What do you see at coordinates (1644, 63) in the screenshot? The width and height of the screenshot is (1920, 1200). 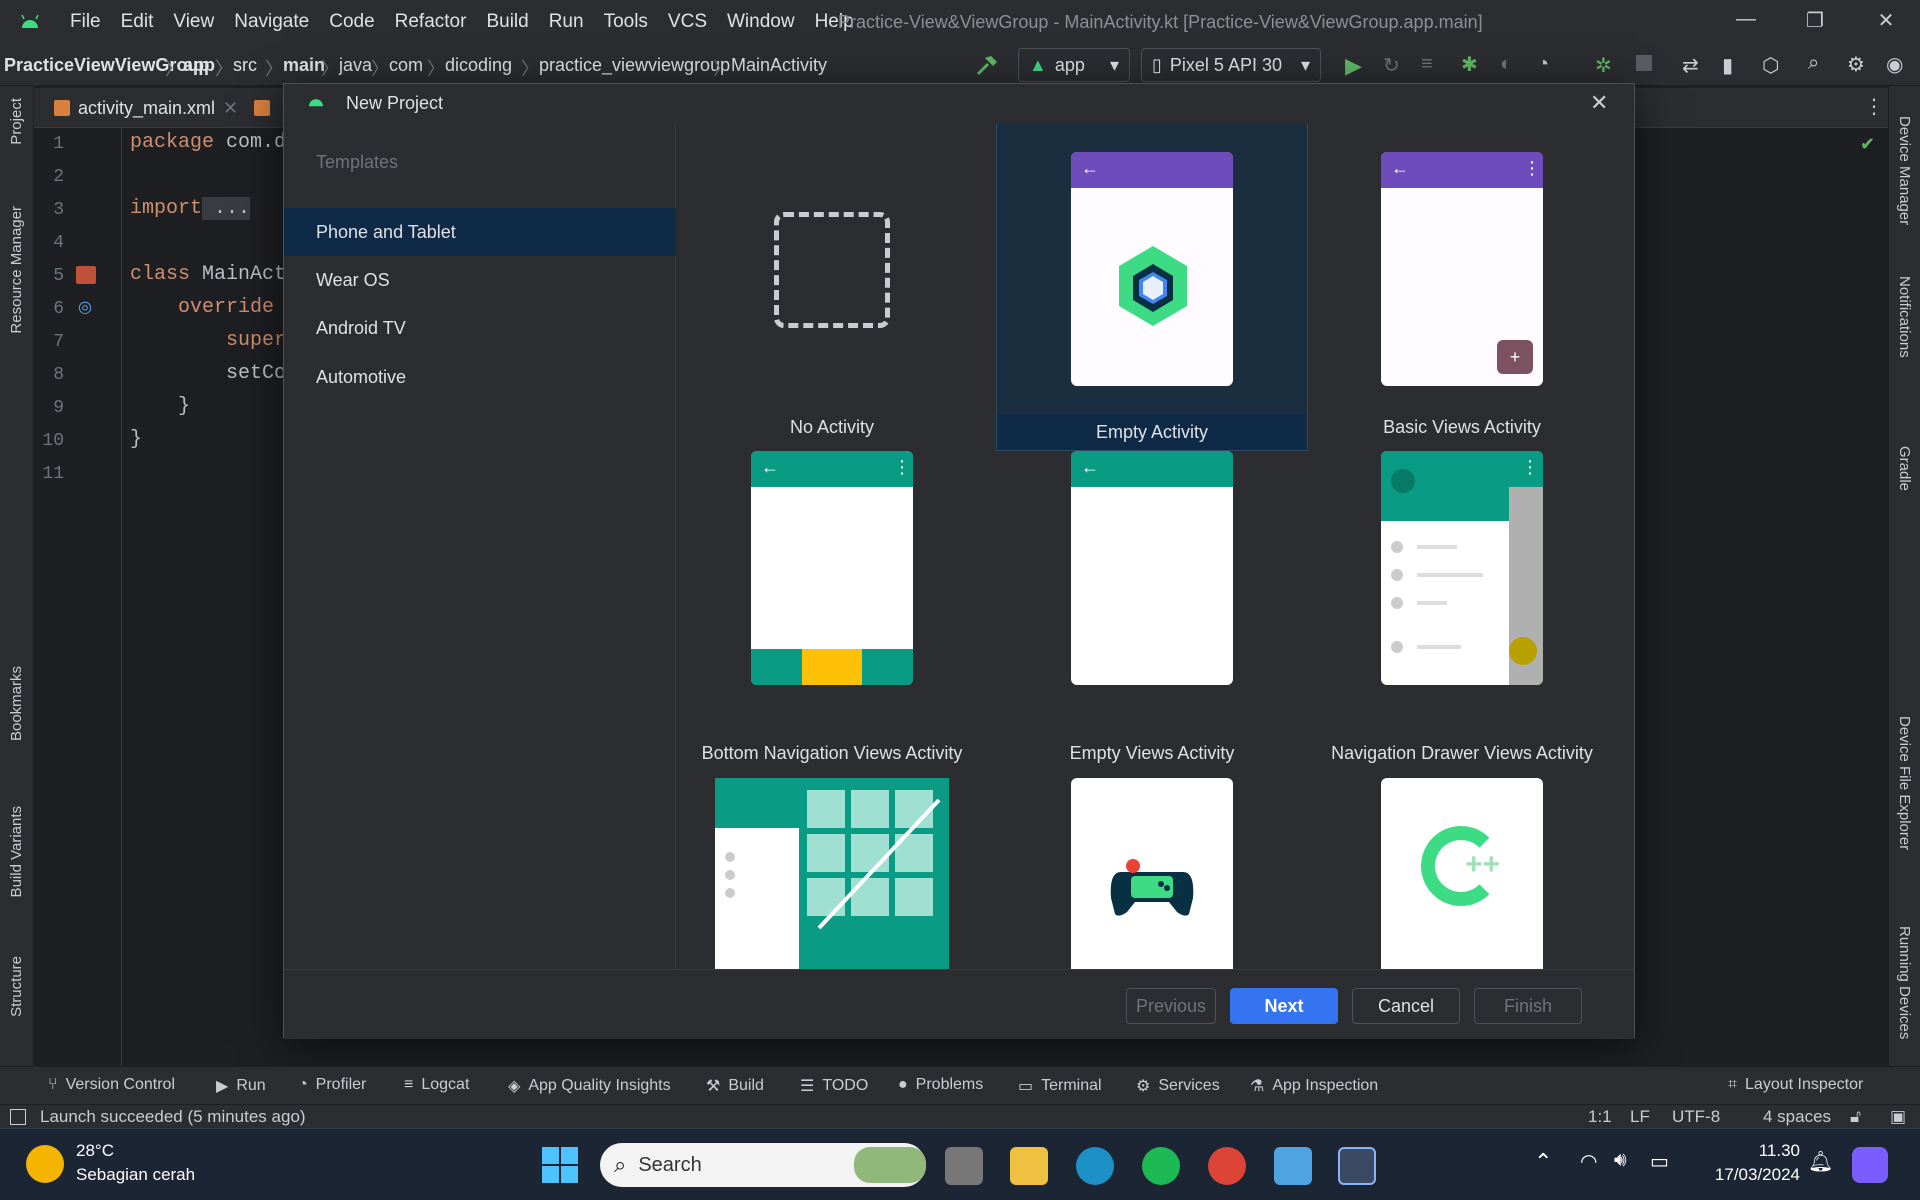 I see `stop-icon` at bounding box center [1644, 63].